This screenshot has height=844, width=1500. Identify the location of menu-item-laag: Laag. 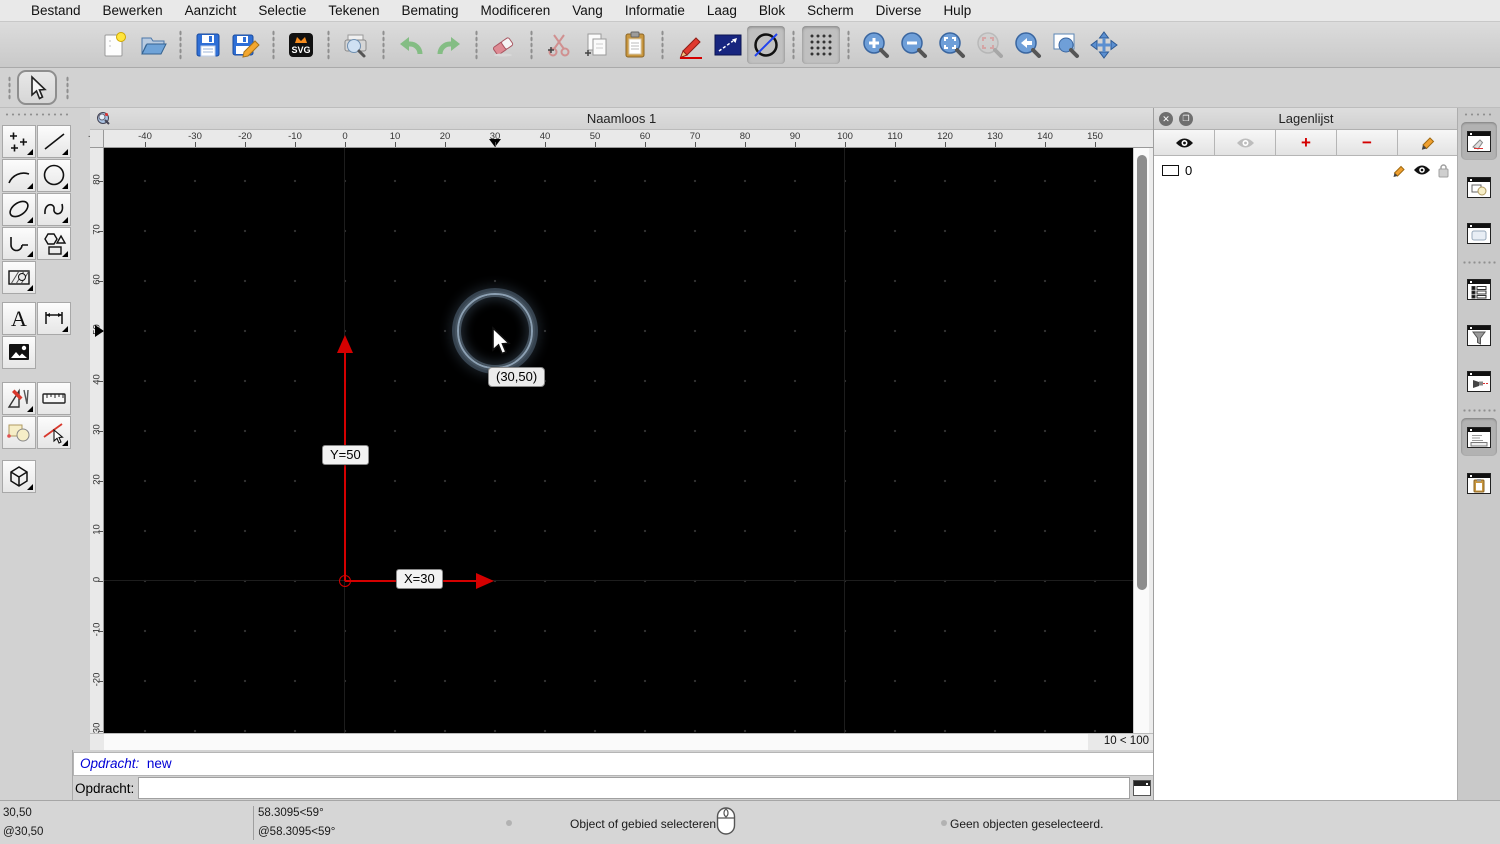
(722, 10).